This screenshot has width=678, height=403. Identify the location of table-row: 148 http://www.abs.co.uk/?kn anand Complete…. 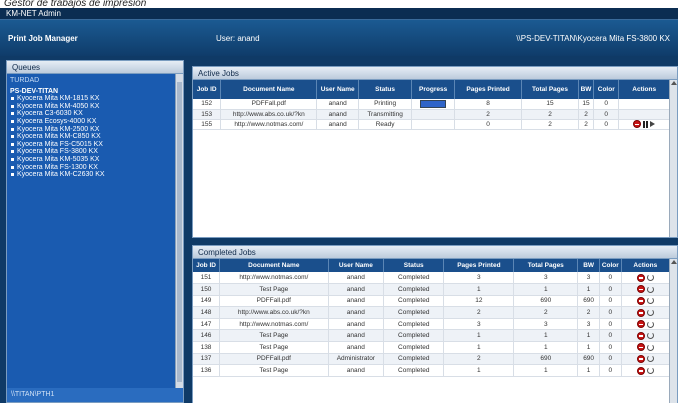
(432, 312).